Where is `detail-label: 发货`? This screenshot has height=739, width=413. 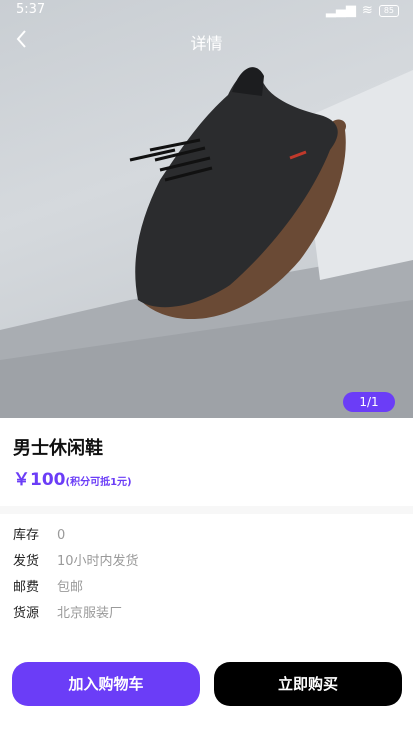
detail-label: 发货 is located at coordinates (26, 561).